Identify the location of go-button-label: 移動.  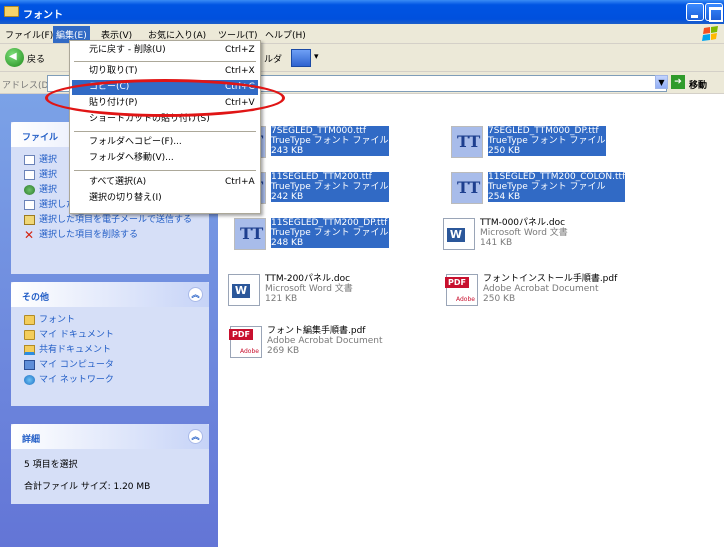
(698, 84).